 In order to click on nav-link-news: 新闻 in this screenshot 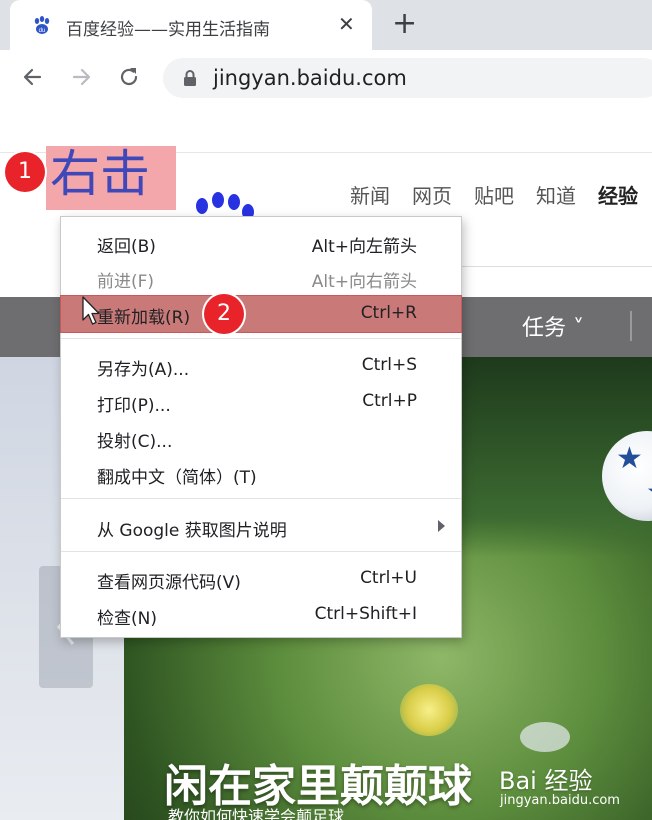, I will do `click(370, 194)`.